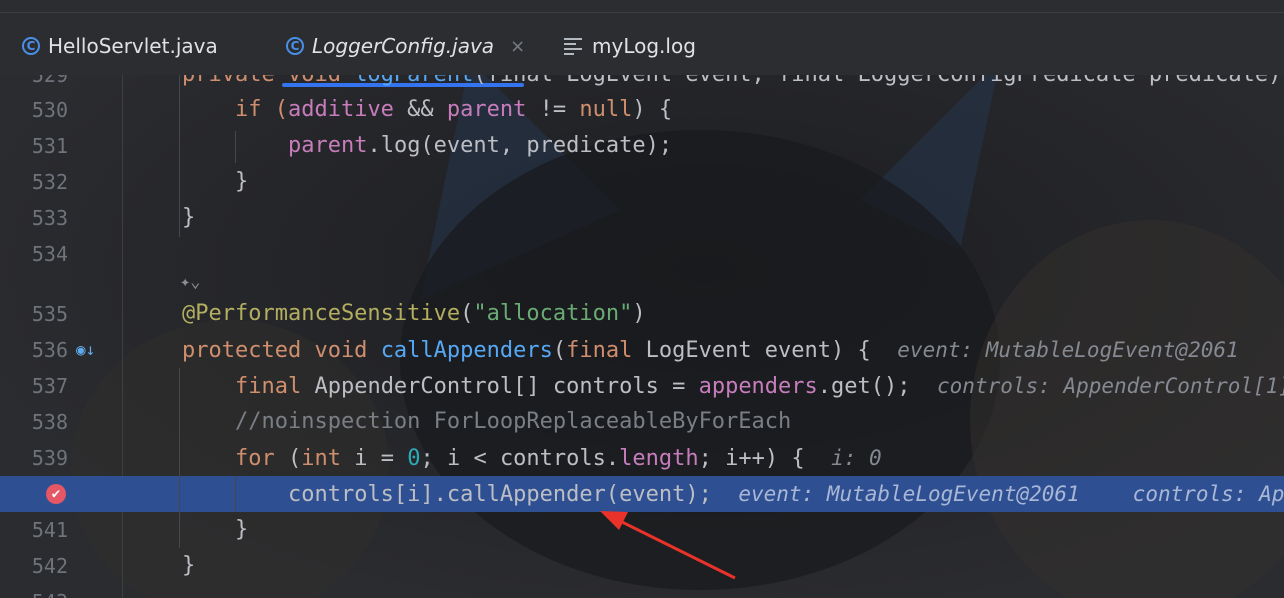 This screenshot has height=598, width=1284. What do you see at coordinates (49, 218) in the screenshot?
I see `line-number: 533` at bounding box center [49, 218].